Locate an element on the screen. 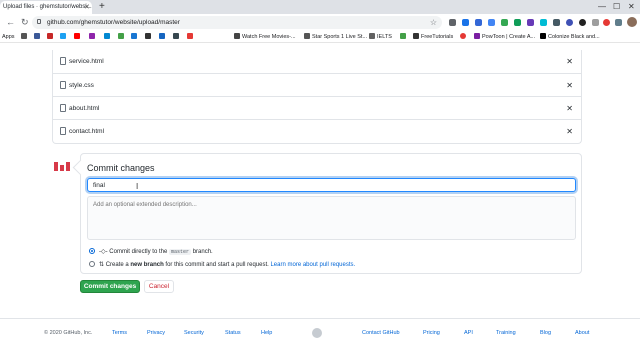  file-name: style.css is located at coordinates (81, 85).